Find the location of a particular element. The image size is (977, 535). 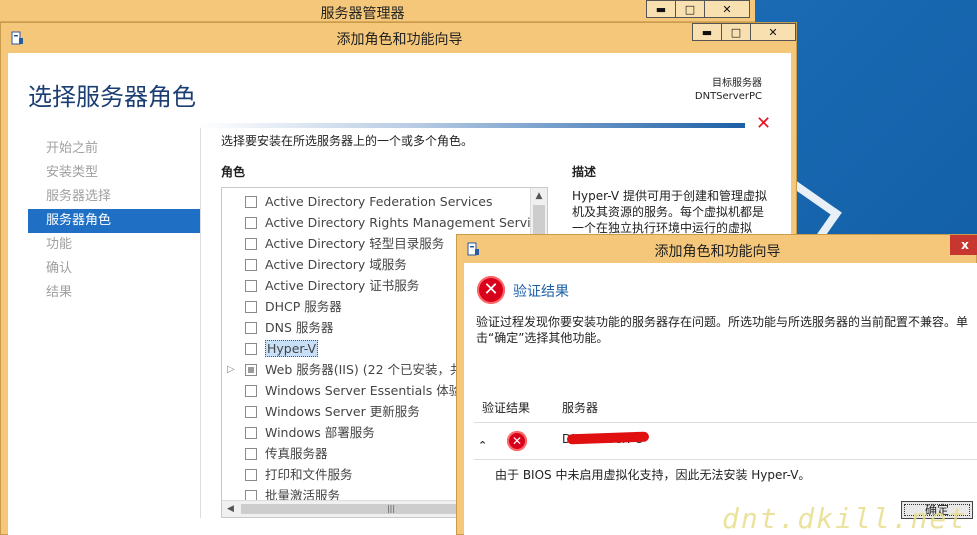

dialog-heading: 验证结果 is located at coordinates (541, 292).